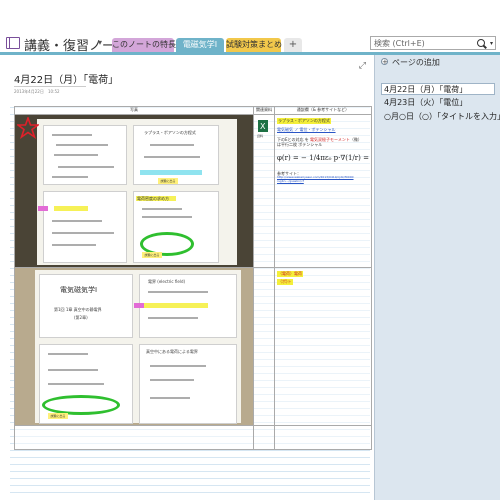  What do you see at coordinates (491, 44) in the screenshot?
I see `search-scope-caret-icon: ▾` at bounding box center [491, 44].